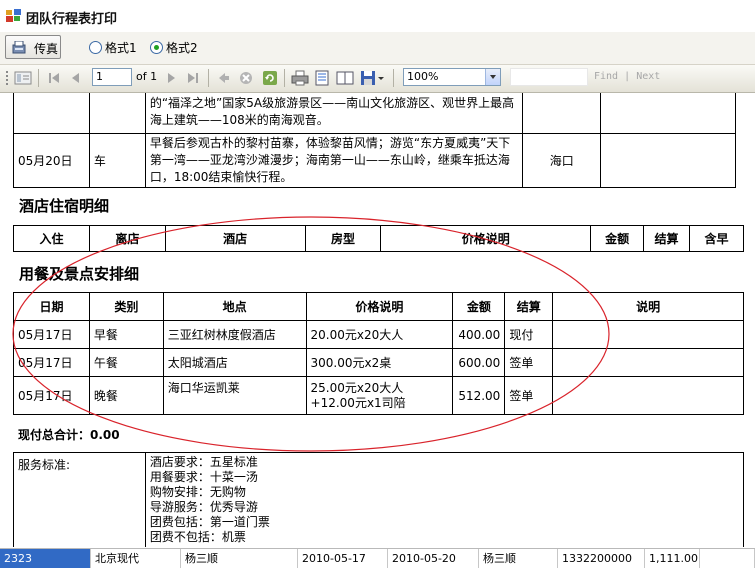 Image resolution: width=755 pixels, height=568 pixels. I want to click on print-layout-icon, so click(322, 78).